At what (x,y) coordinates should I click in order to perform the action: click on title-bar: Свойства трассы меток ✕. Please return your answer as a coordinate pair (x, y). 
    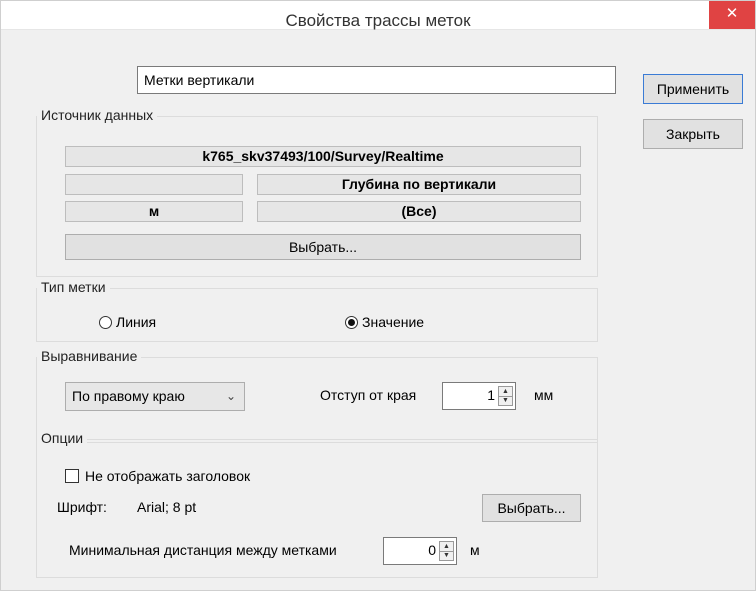
    Looking at the image, I should click on (378, 15).